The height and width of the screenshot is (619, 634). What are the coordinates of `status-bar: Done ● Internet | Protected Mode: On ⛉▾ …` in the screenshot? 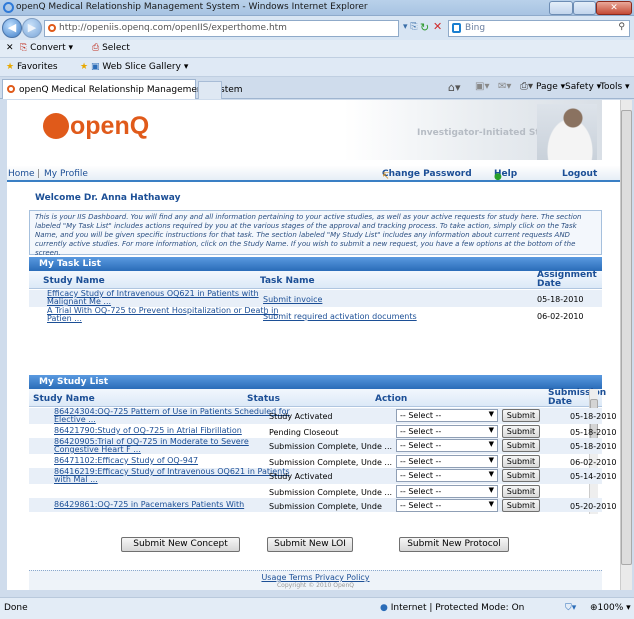 It's located at (317, 608).